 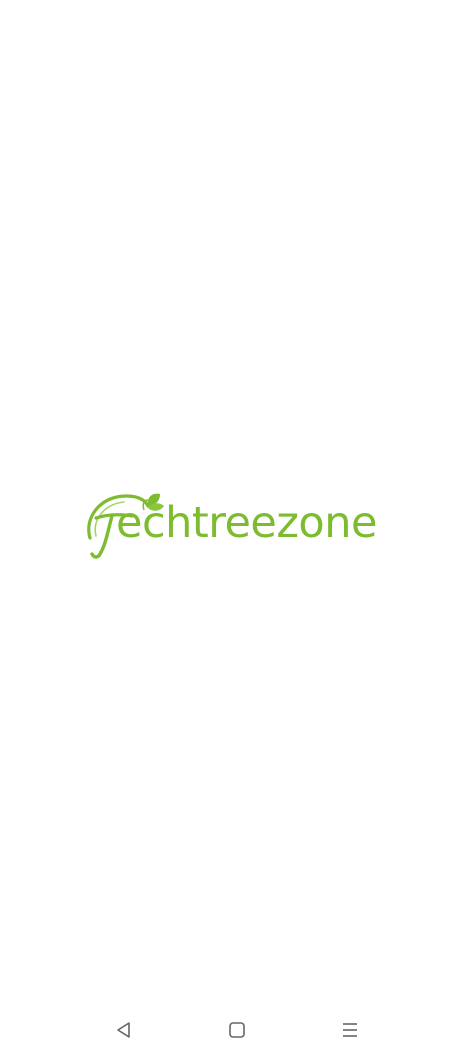 I want to click on triangle-back-icon, so click(x=123, y=1030).